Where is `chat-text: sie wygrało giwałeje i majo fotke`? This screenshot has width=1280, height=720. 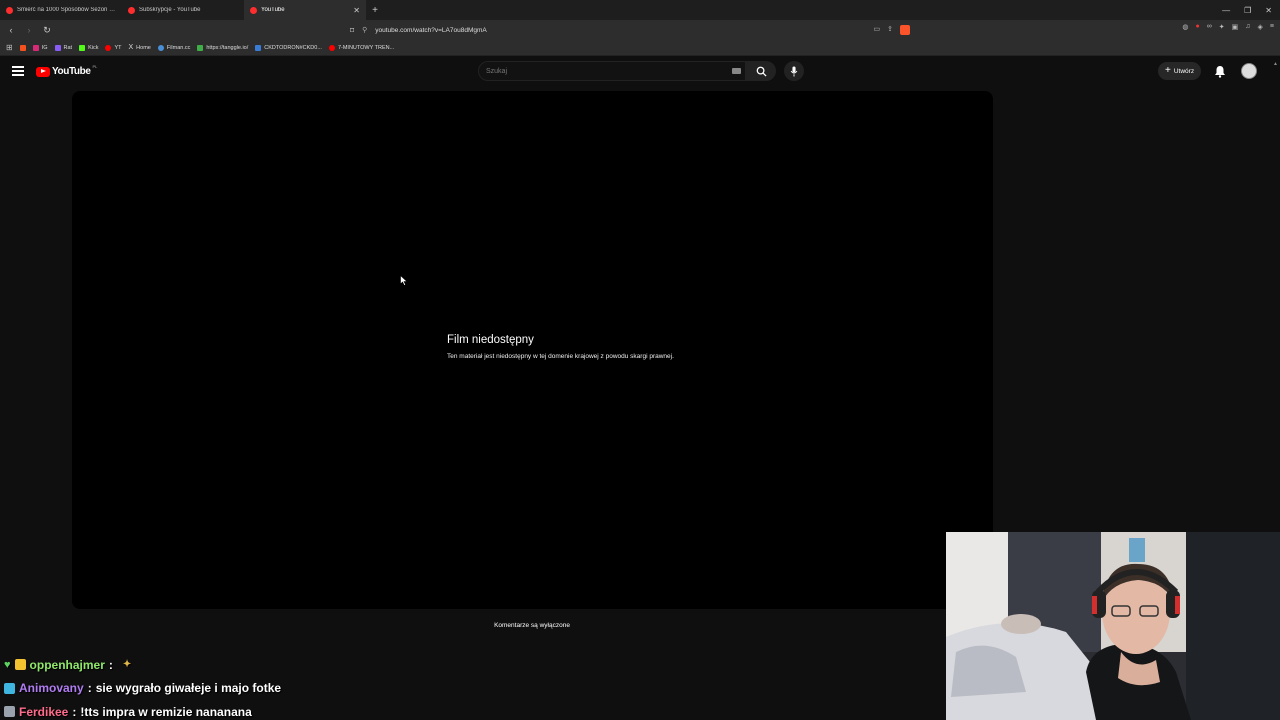 chat-text: sie wygrało giwałeje i majo fotke is located at coordinates (188, 688).